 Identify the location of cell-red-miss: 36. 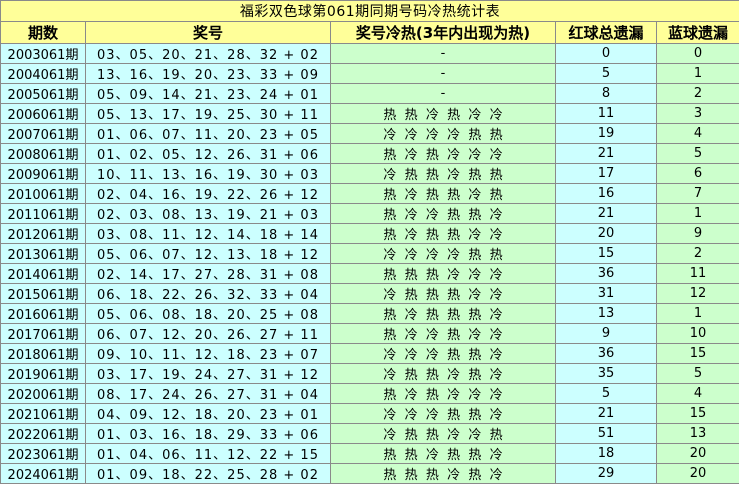
(606, 354).